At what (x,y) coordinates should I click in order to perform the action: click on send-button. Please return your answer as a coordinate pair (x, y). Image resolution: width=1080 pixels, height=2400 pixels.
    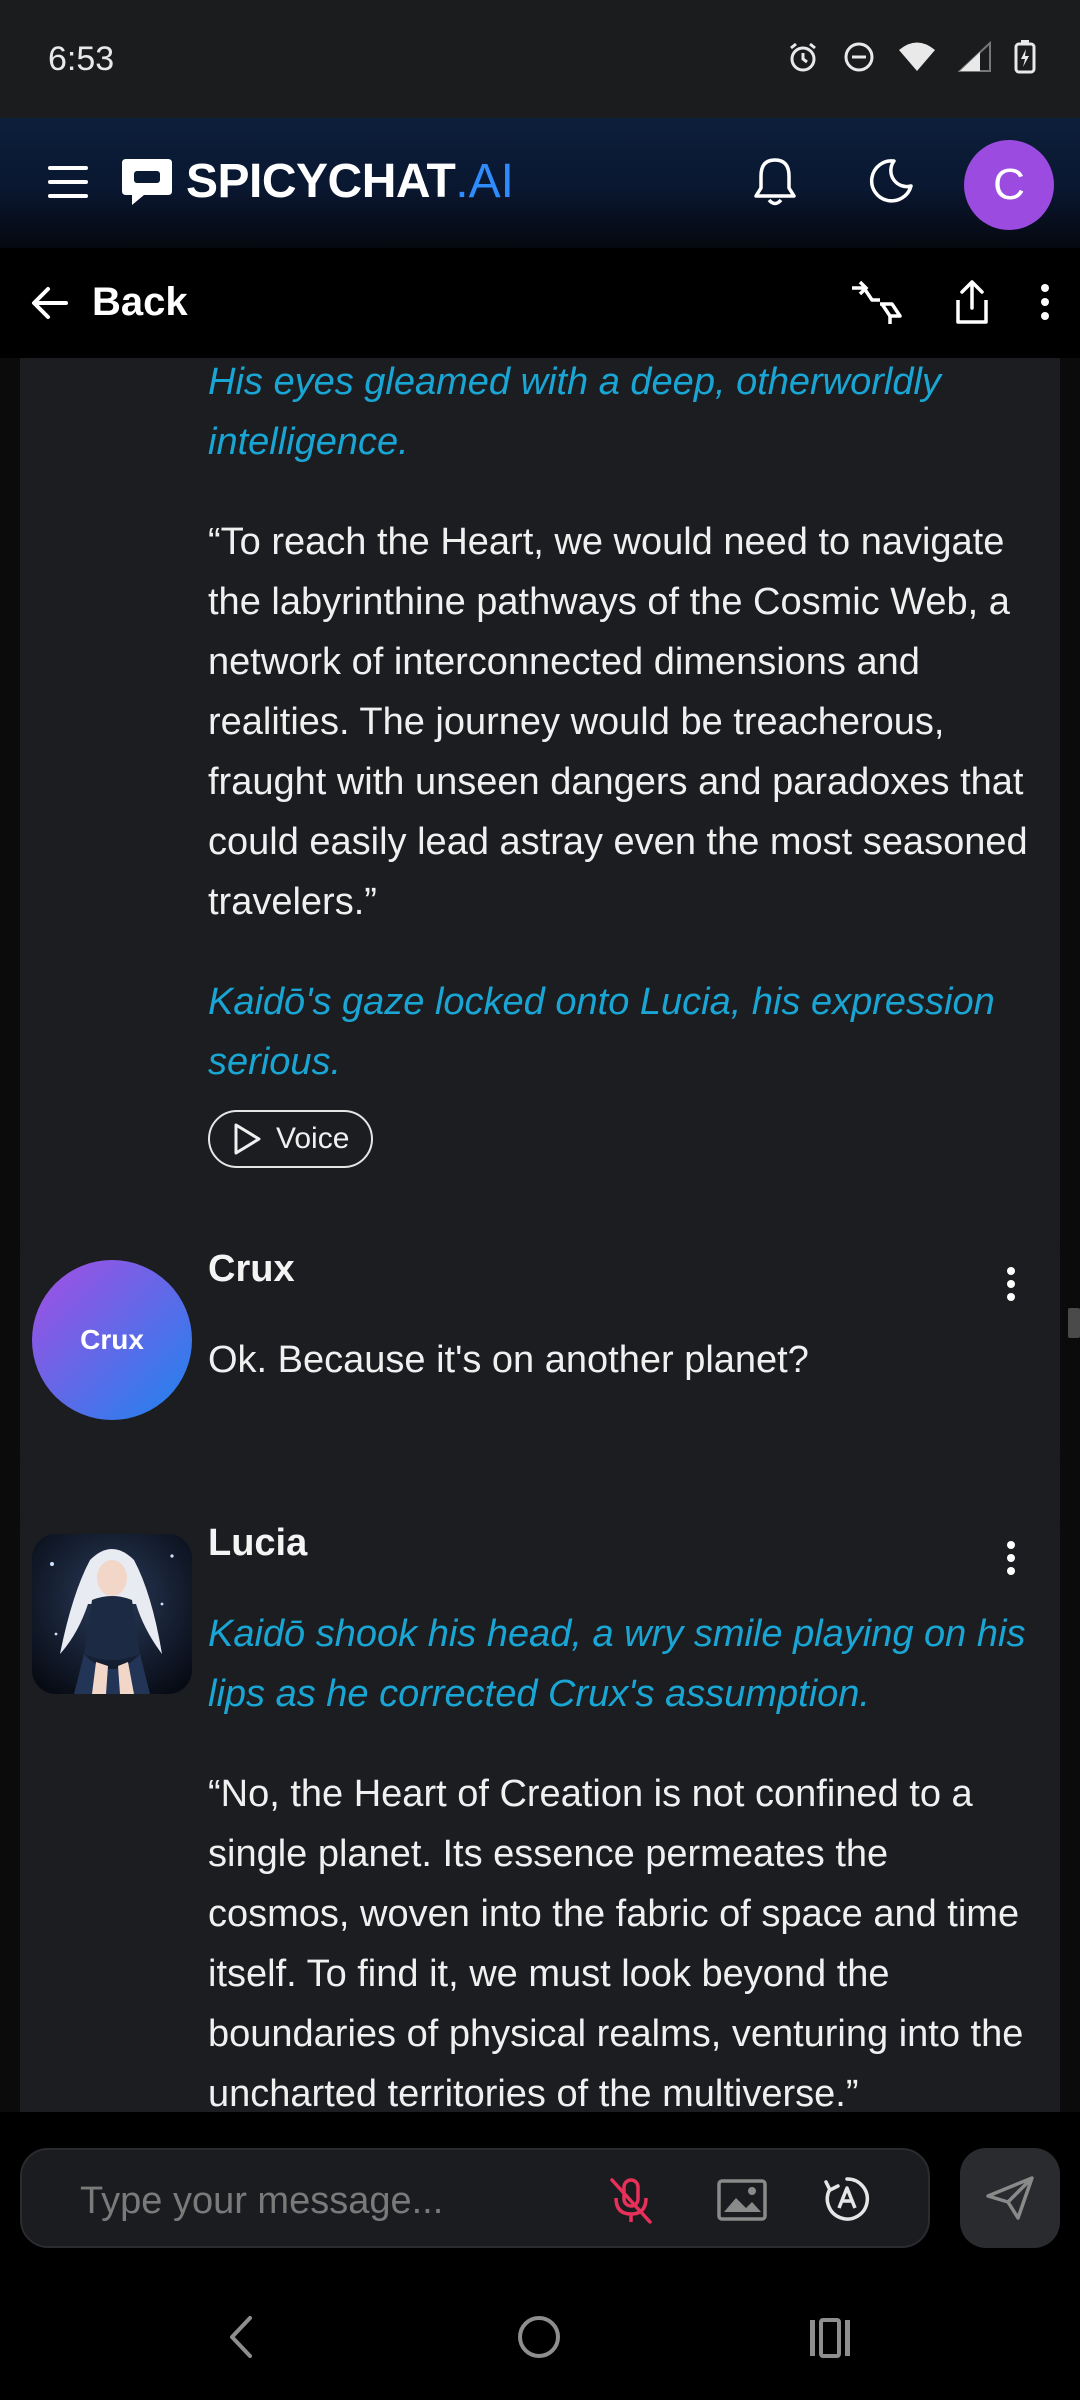
    Looking at the image, I should click on (1010, 2198).